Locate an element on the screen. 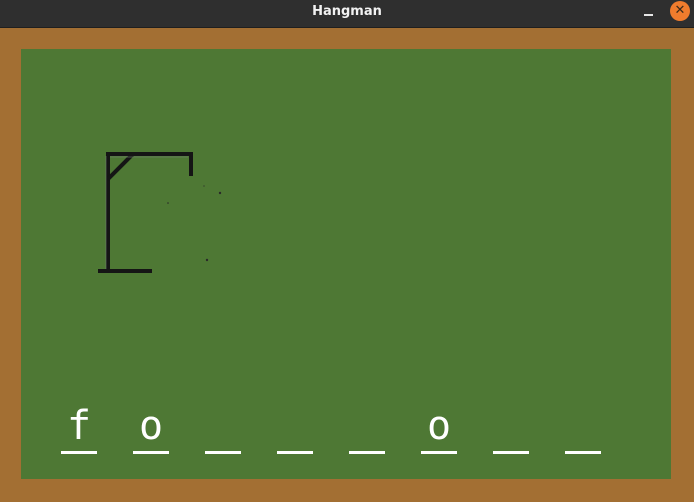 The width and height of the screenshot is (694, 502). gallows-brace is located at coordinates (120, 167).